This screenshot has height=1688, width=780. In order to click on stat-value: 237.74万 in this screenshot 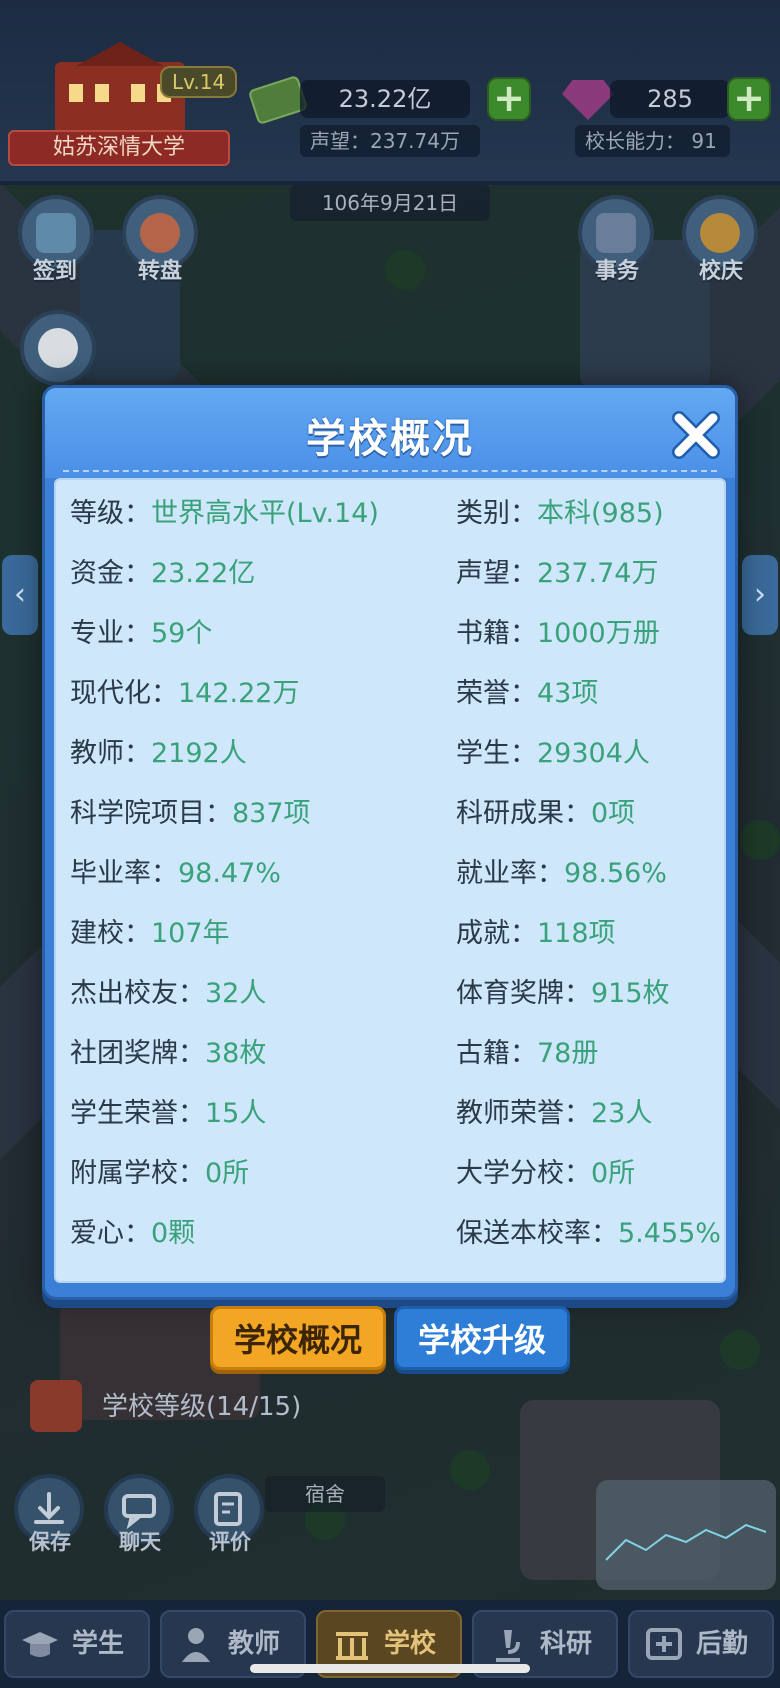, I will do `click(598, 573)`.